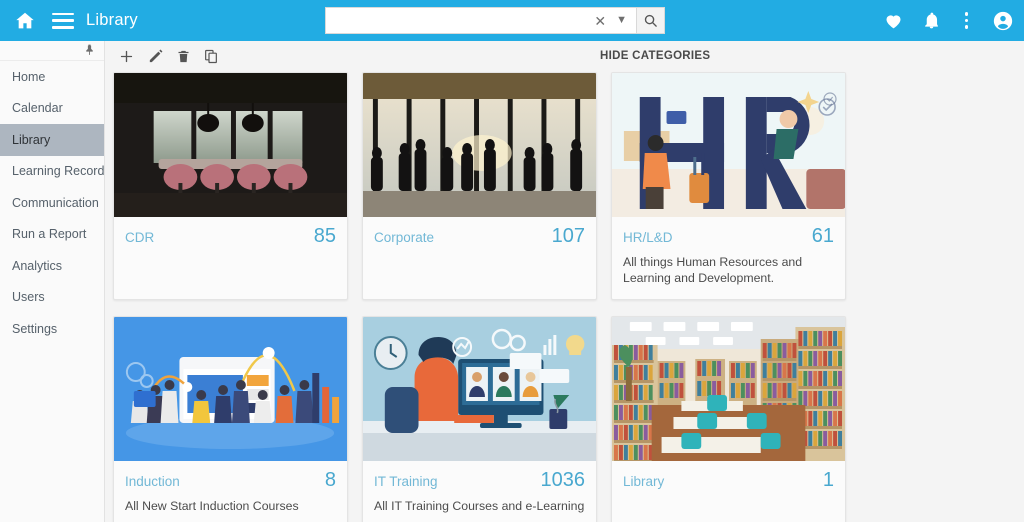 The image size is (1024, 522). What do you see at coordinates (25, 21) in the screenshot?
I see `home-icon` at bounding box center [25, 21].